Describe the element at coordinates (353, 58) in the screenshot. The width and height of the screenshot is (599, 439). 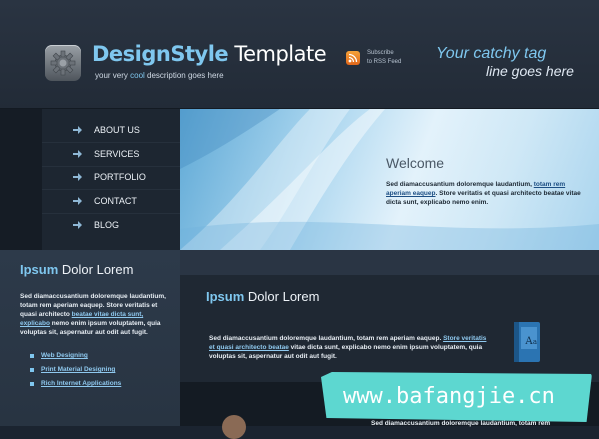
I see `rss-icon` at that location.